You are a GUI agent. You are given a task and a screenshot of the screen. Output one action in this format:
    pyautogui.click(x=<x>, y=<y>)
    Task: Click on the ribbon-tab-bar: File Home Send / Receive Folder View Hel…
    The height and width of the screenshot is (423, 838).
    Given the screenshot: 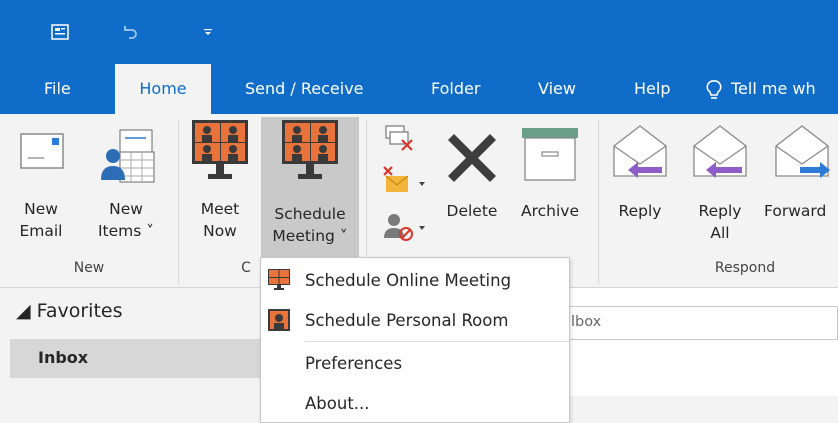 What is the action you would take?
    pyautogui.click(x=419, y=89)
    